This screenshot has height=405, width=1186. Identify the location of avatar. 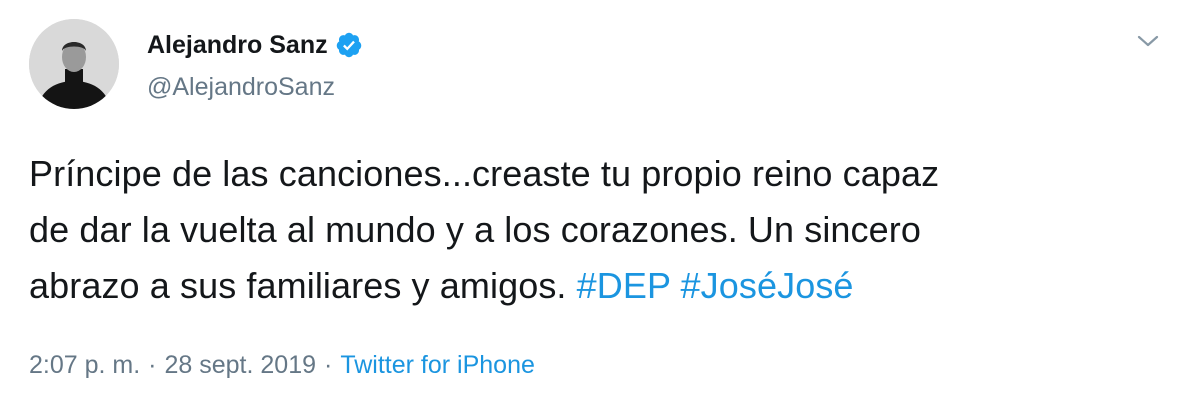
(74, 64).